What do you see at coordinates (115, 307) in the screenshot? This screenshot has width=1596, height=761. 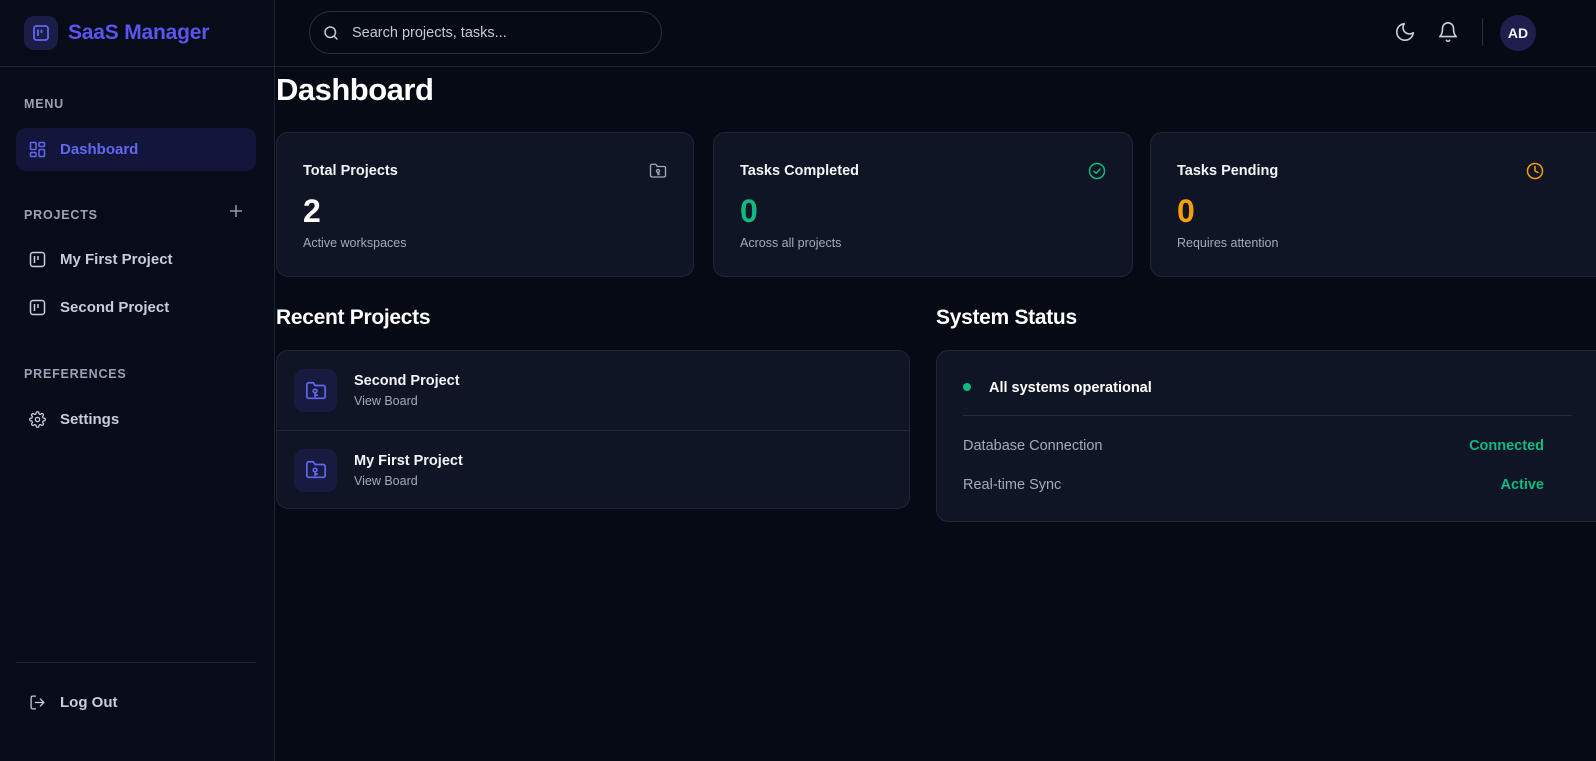 I see `sidebar-item-label: Second Project` at bounding box center [115, 307].